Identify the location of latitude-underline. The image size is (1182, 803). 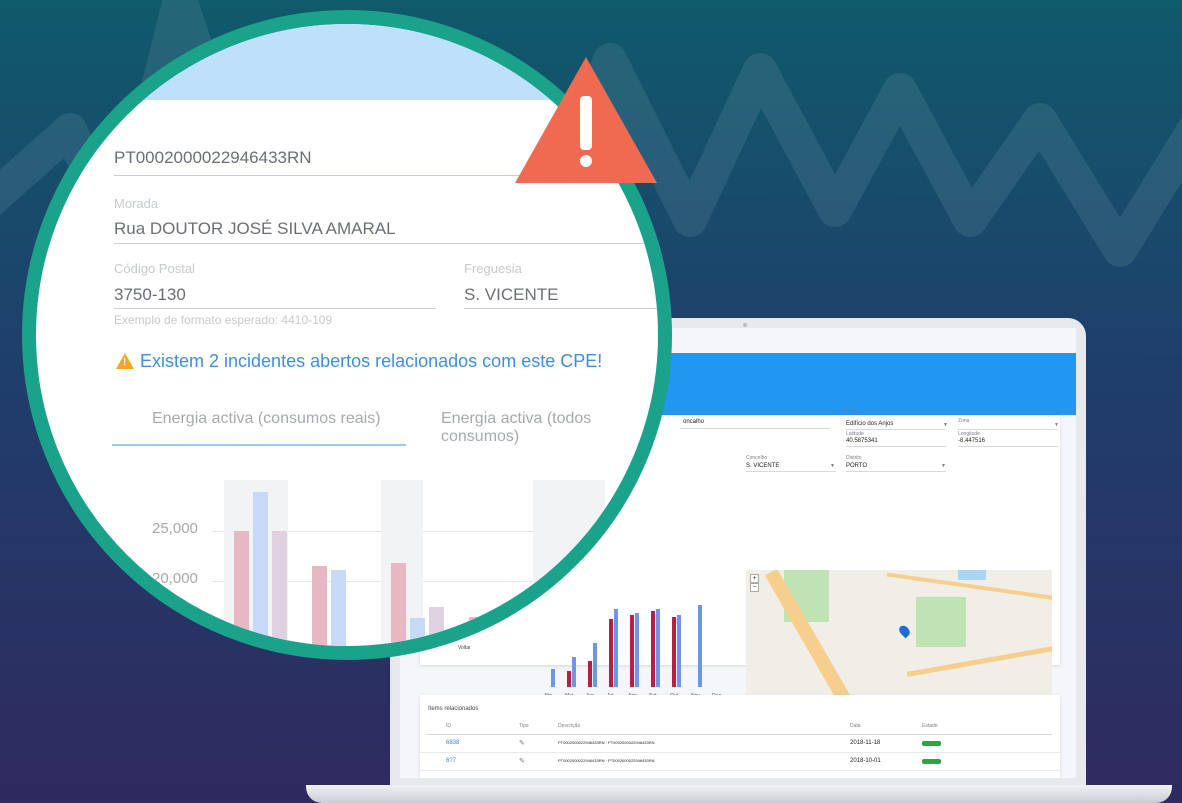
(896, 446).